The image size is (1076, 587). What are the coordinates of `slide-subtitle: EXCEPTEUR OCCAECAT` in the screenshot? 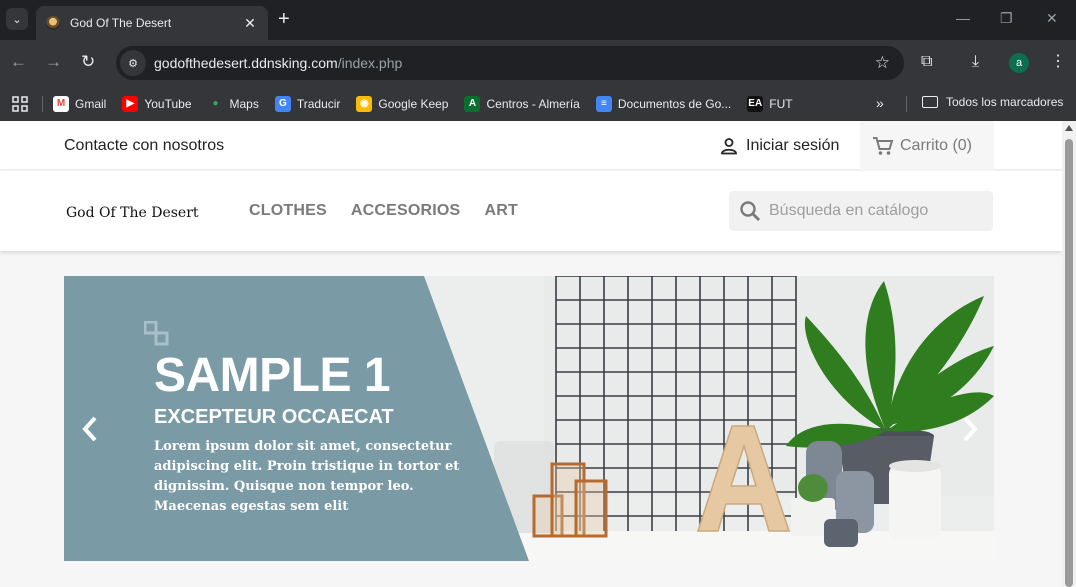 It's located at (274, 417).